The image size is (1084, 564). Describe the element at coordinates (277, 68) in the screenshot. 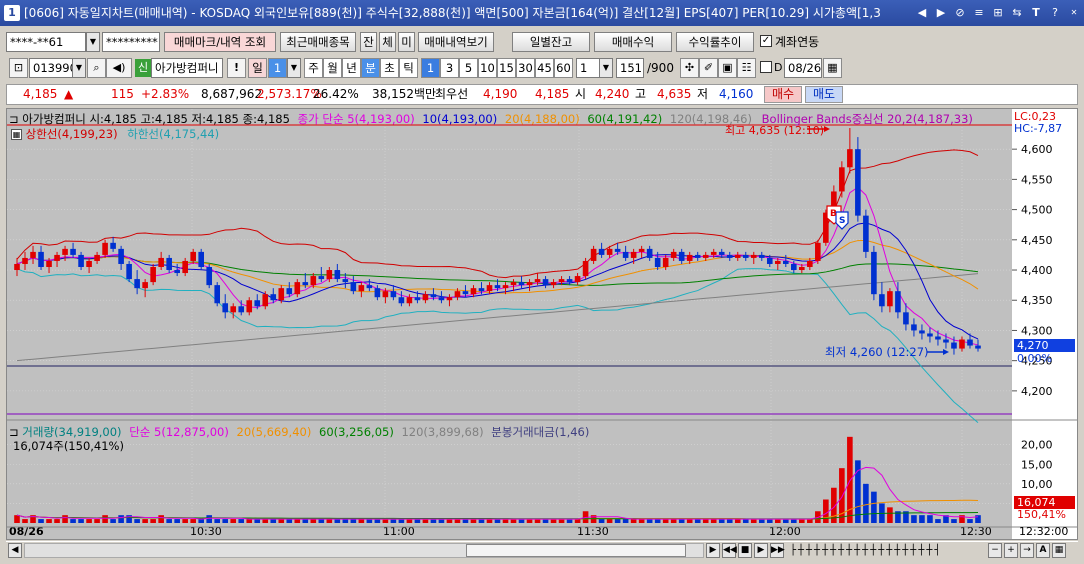

I see `period-value: 1` at that location.